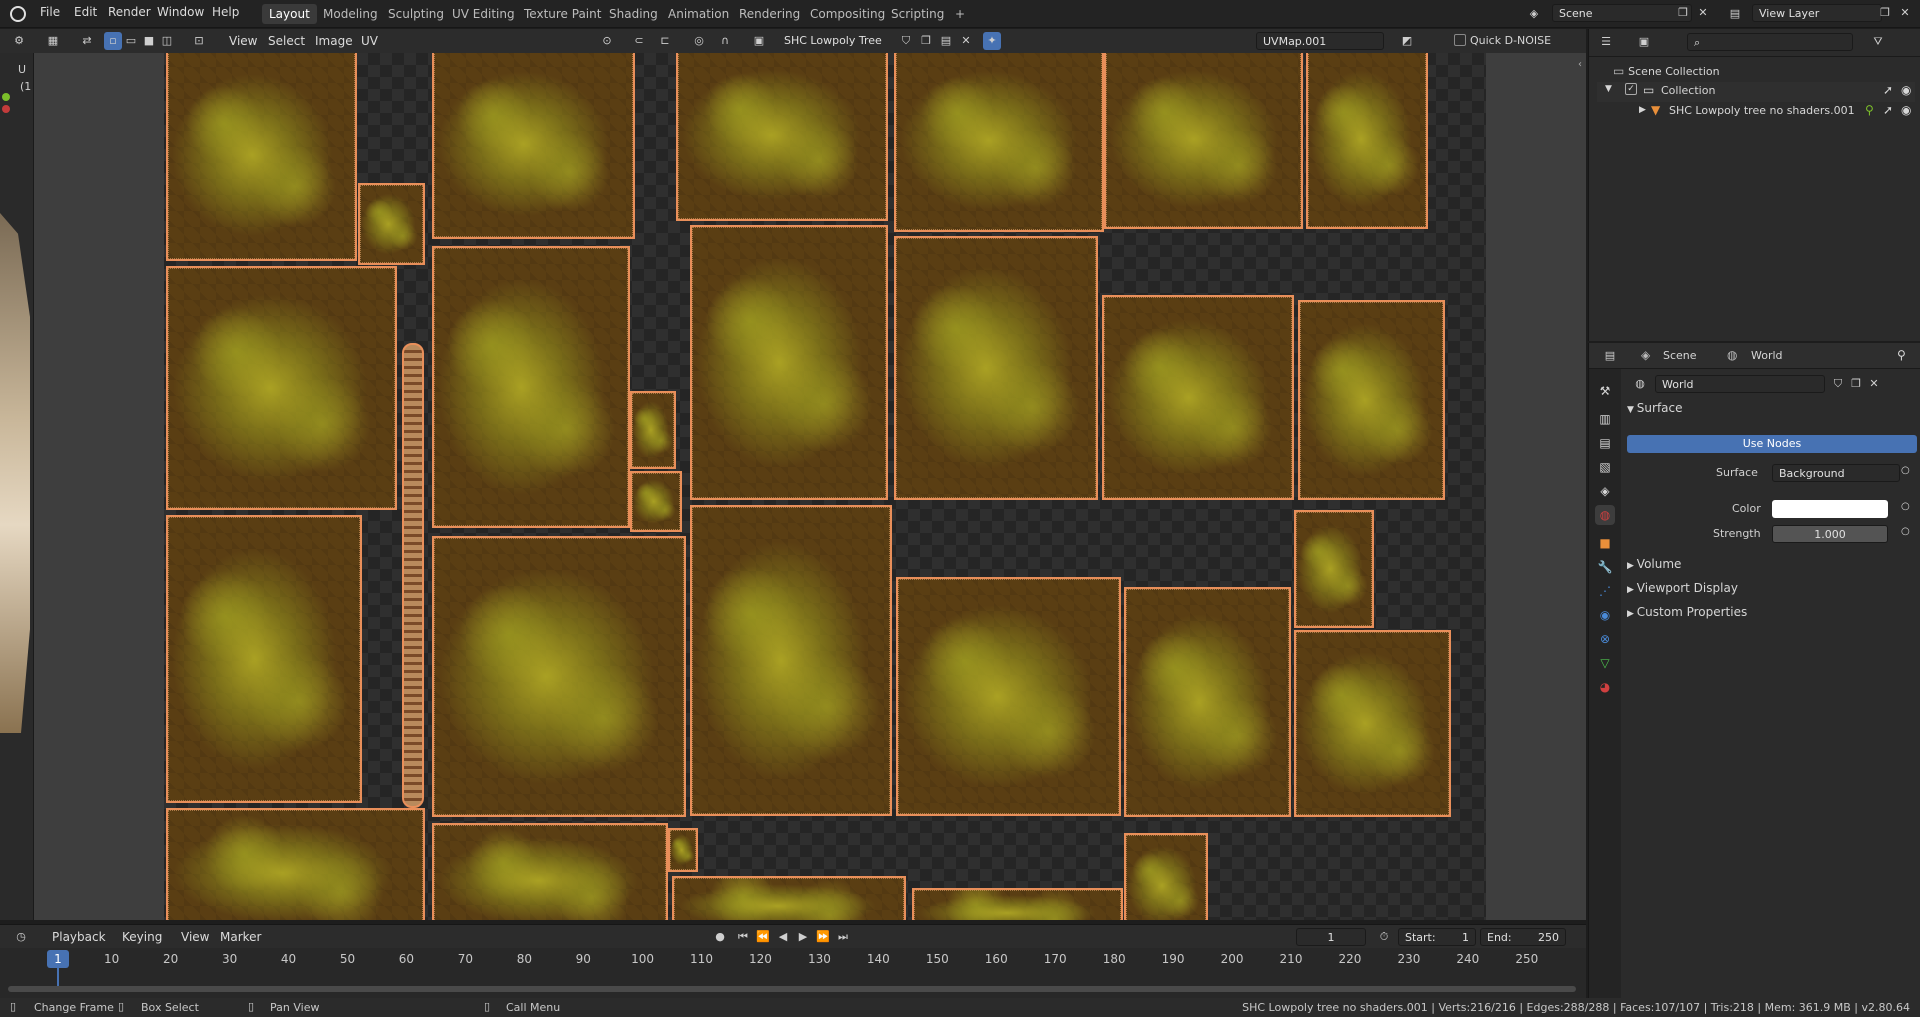 The image size is (1920, 1017). I want to click on color-socket-icon: ○, so click(1905, 506).